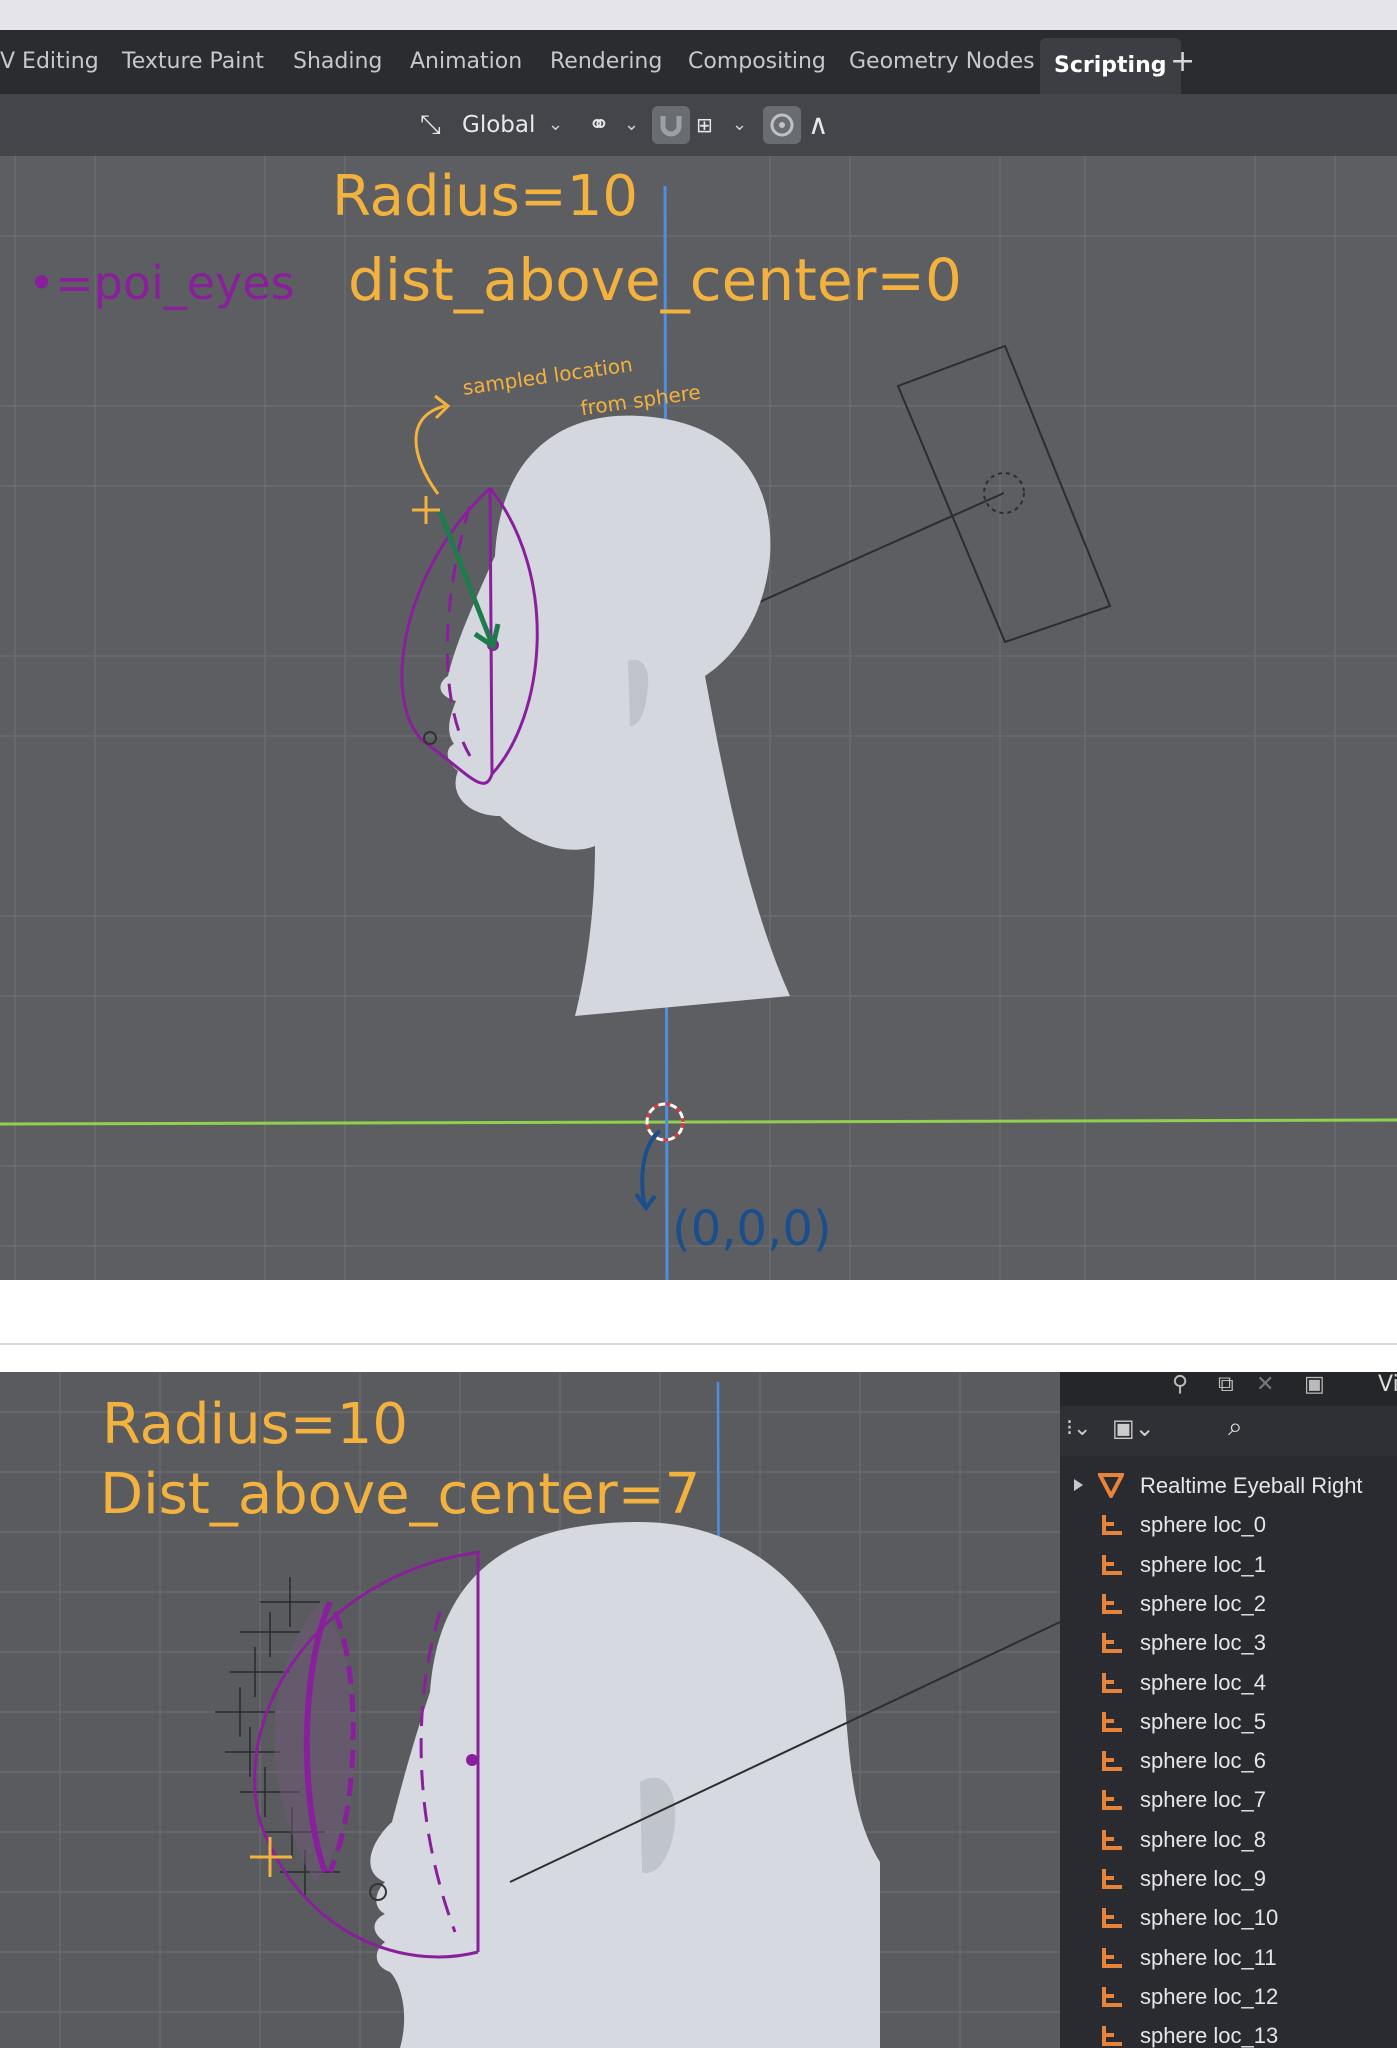 The image size is (1397, 2048). I want to click on dist-above-center-annotation: dist_above_center=0, so click(655, 280).